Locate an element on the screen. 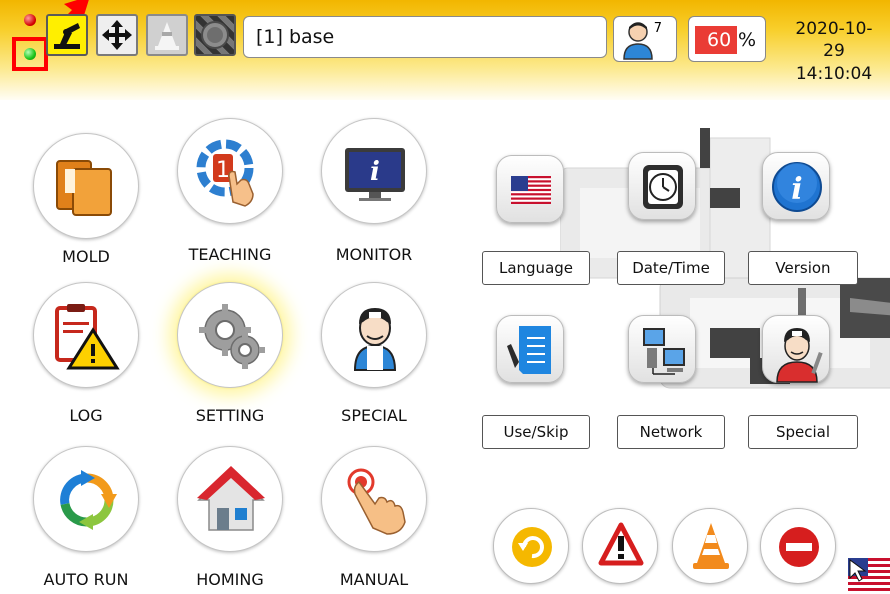 The image size is (890, 594). date-time-label: Date/Time is located at coordinates (671, 268).